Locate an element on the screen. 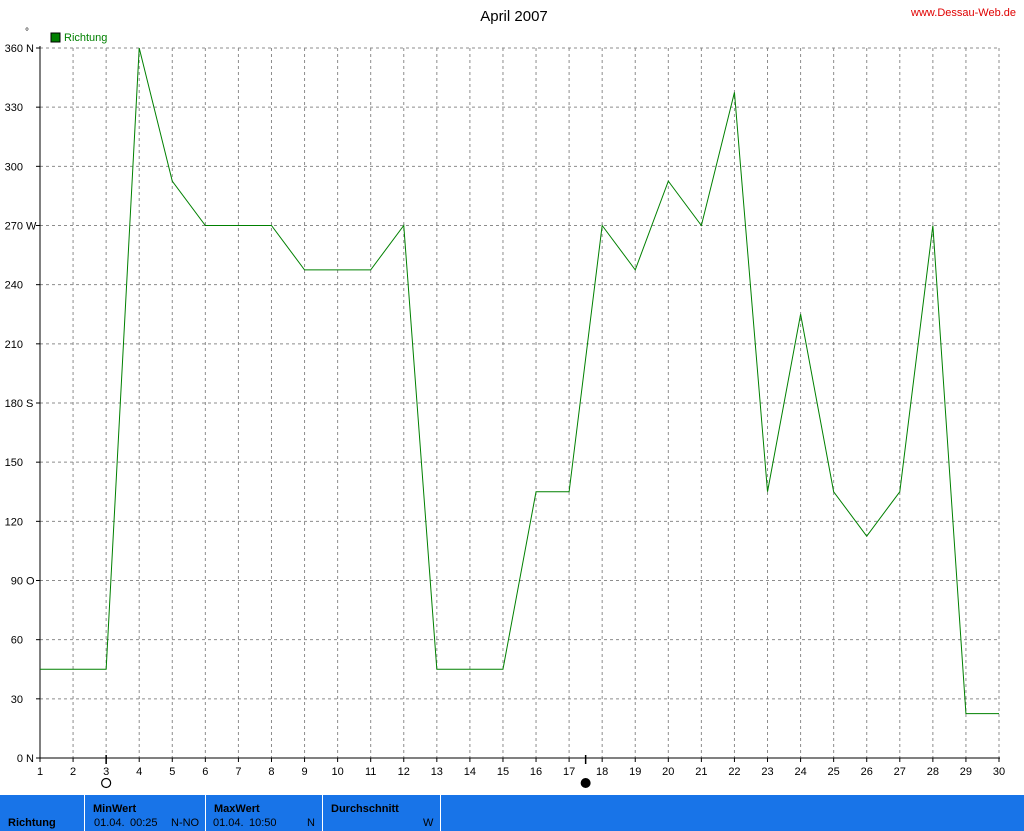 The image size is (1024, 831). x-tick-label: 4 is located at coordinates (139, 772).